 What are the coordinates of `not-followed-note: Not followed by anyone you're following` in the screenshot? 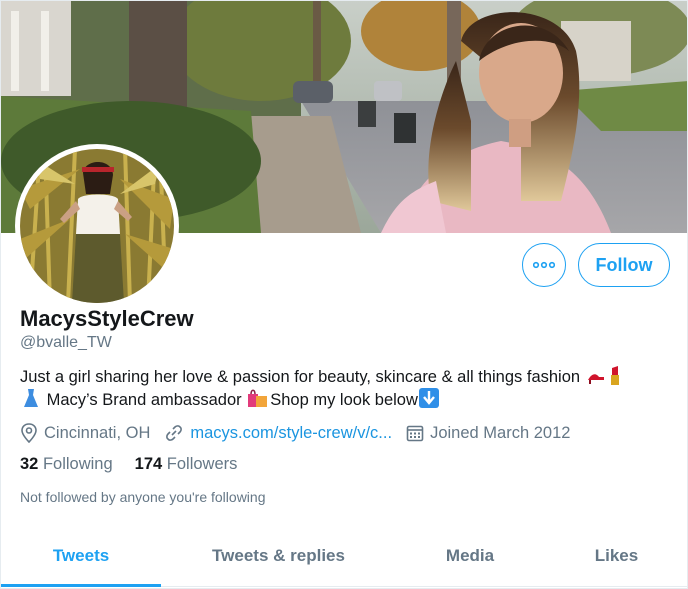 It's located at (143, 497).